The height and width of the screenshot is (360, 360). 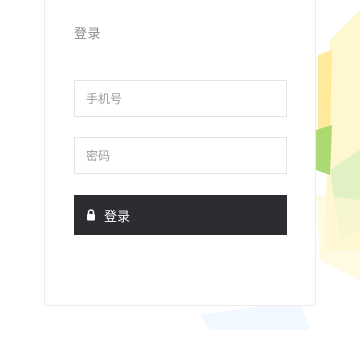 What do you see at coordinates (324, 150) in the screenshot?
I see `deco-green-shape` at bounding box center [324, 150].